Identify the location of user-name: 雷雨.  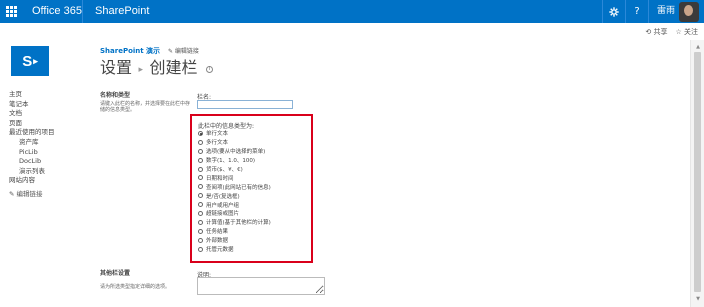
(664, 11).